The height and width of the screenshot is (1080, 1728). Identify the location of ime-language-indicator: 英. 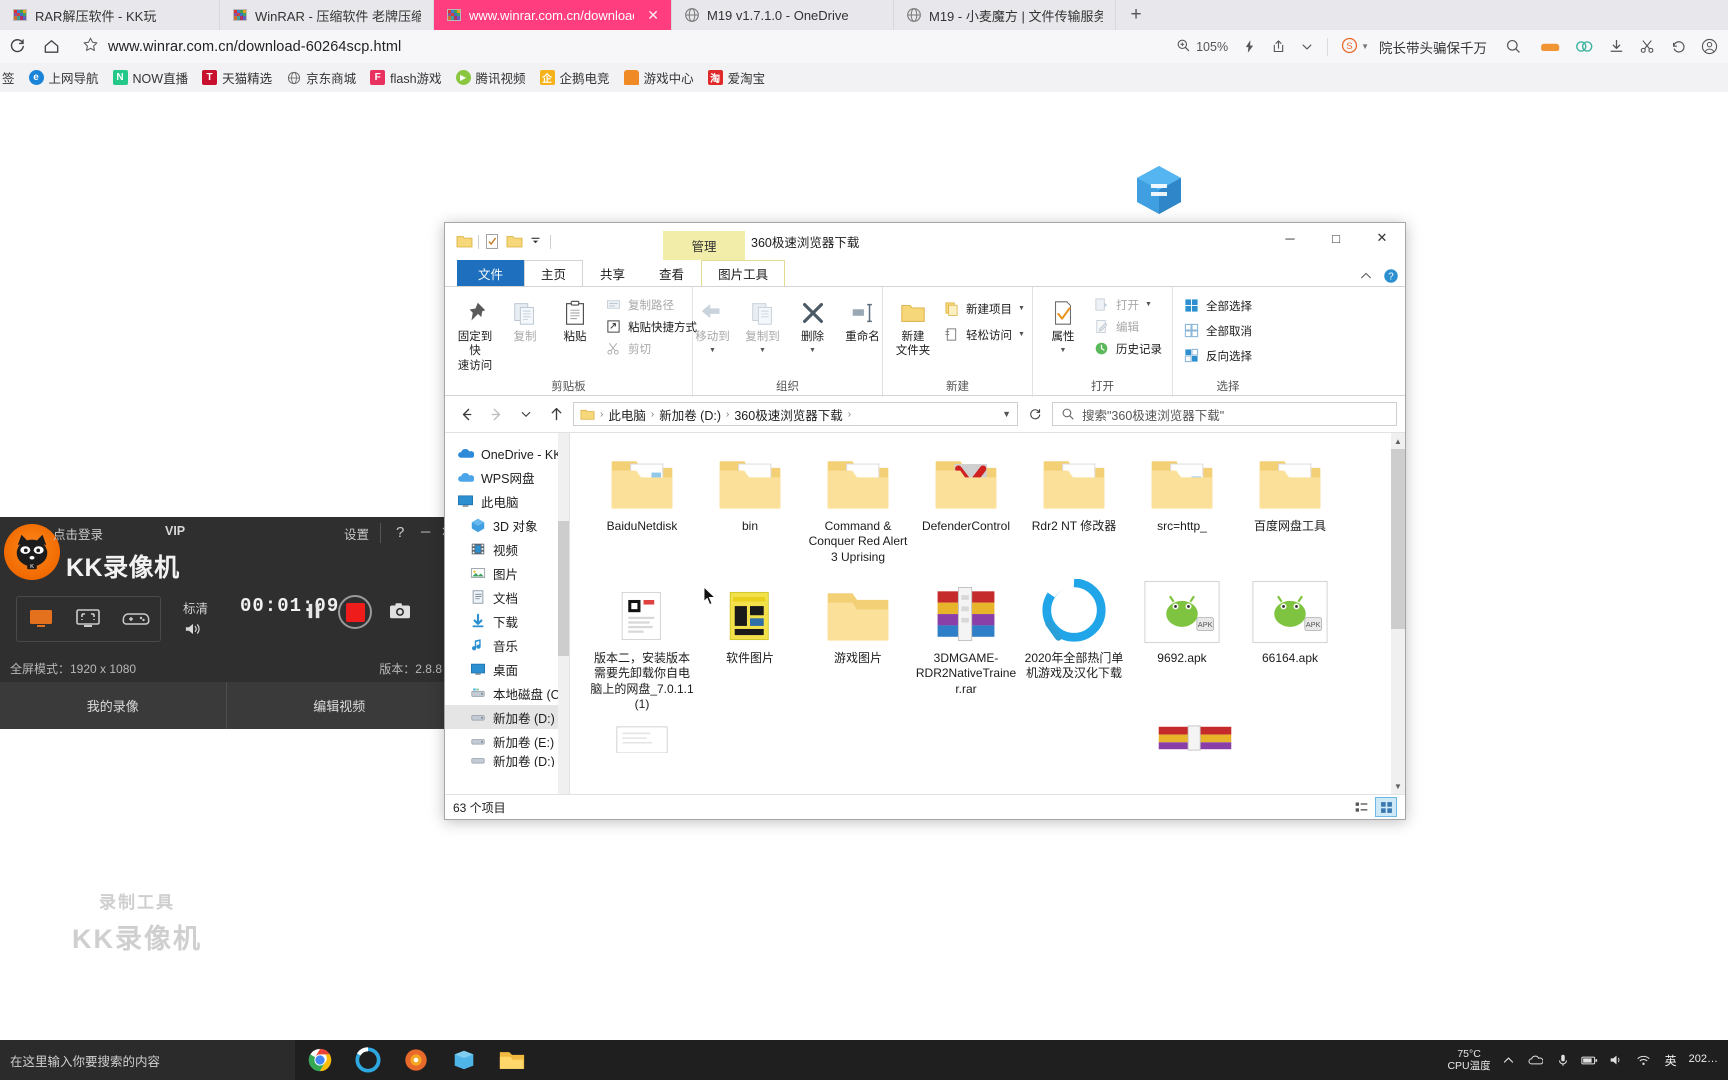
(1671, 1060).